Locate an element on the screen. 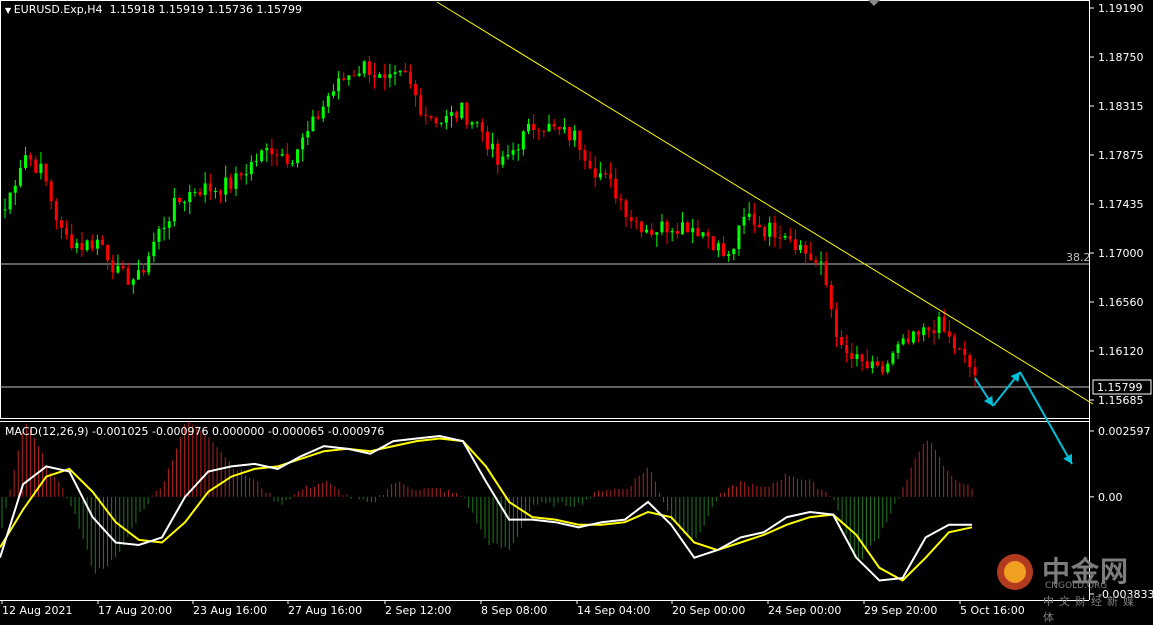 Image resolution: width=1153 pixels, height=625 pixels. symbol-dropdown-icon: ▼ is located at coordinates (9, 10).